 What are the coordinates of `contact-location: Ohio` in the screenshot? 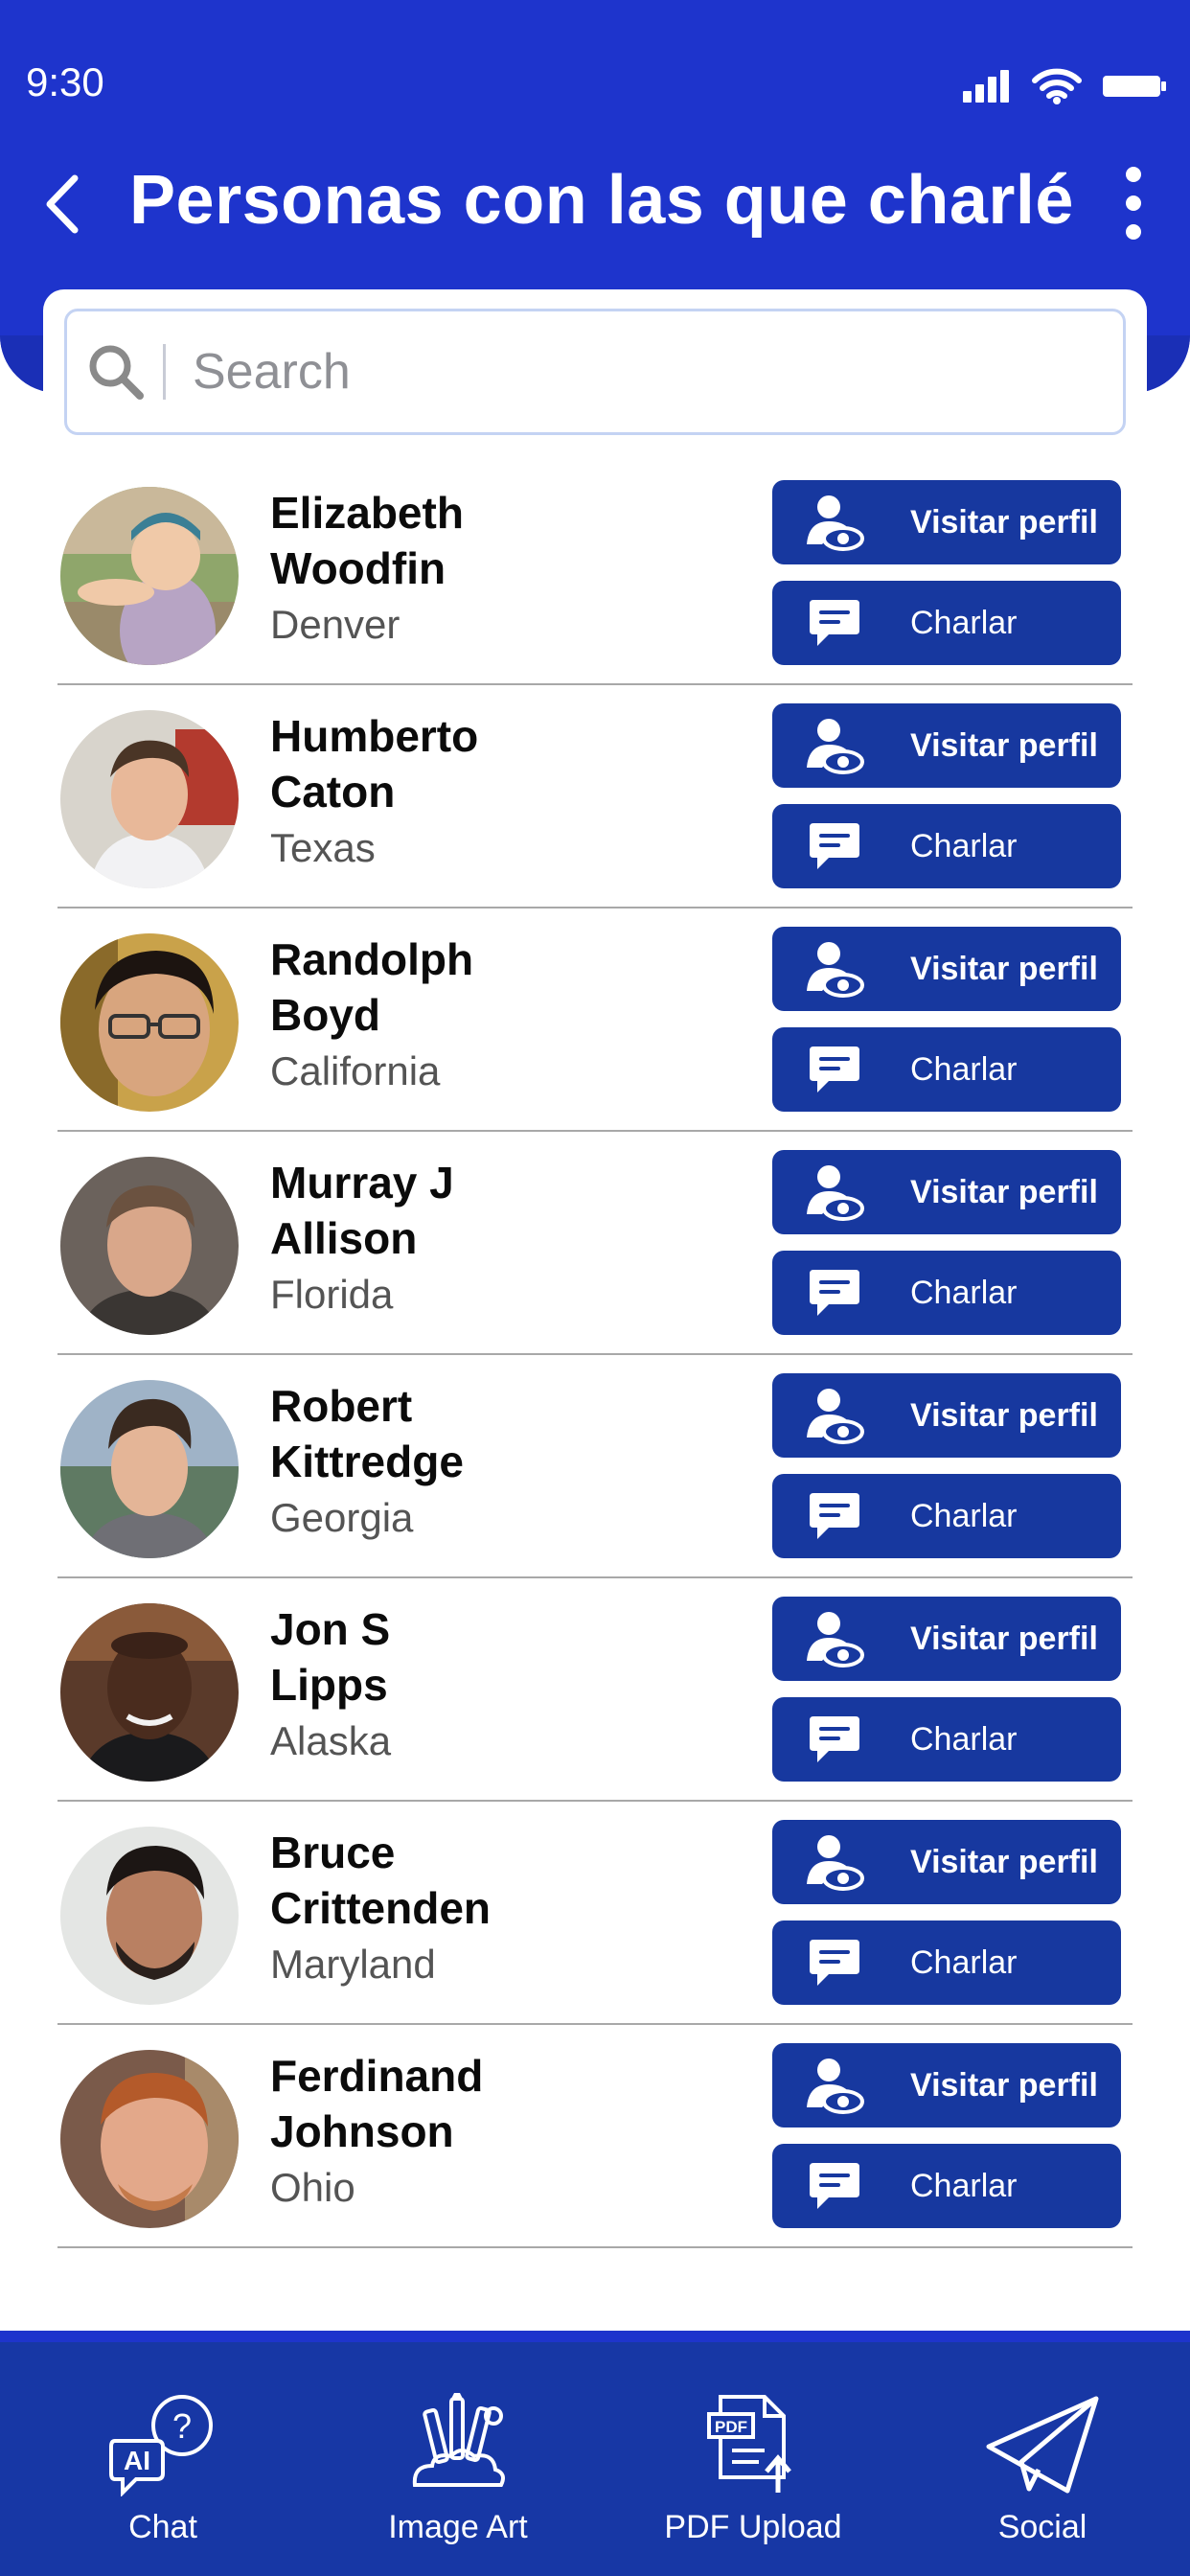 It's located at (312, 2187).